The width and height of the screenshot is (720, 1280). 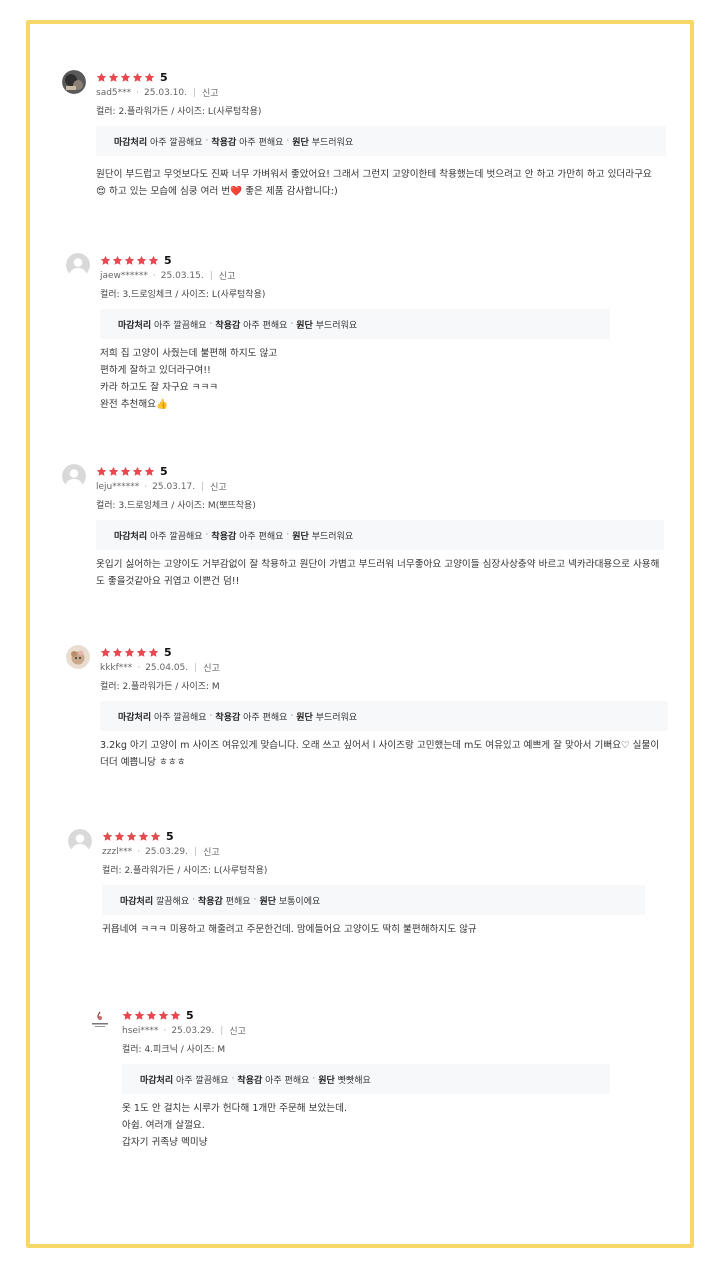 What do you see at coordinates (161, 479) in the screenshot?
I see `review-header: 5 leju****** · 25.03.17. | 신고` at bounding box center [161, 479].